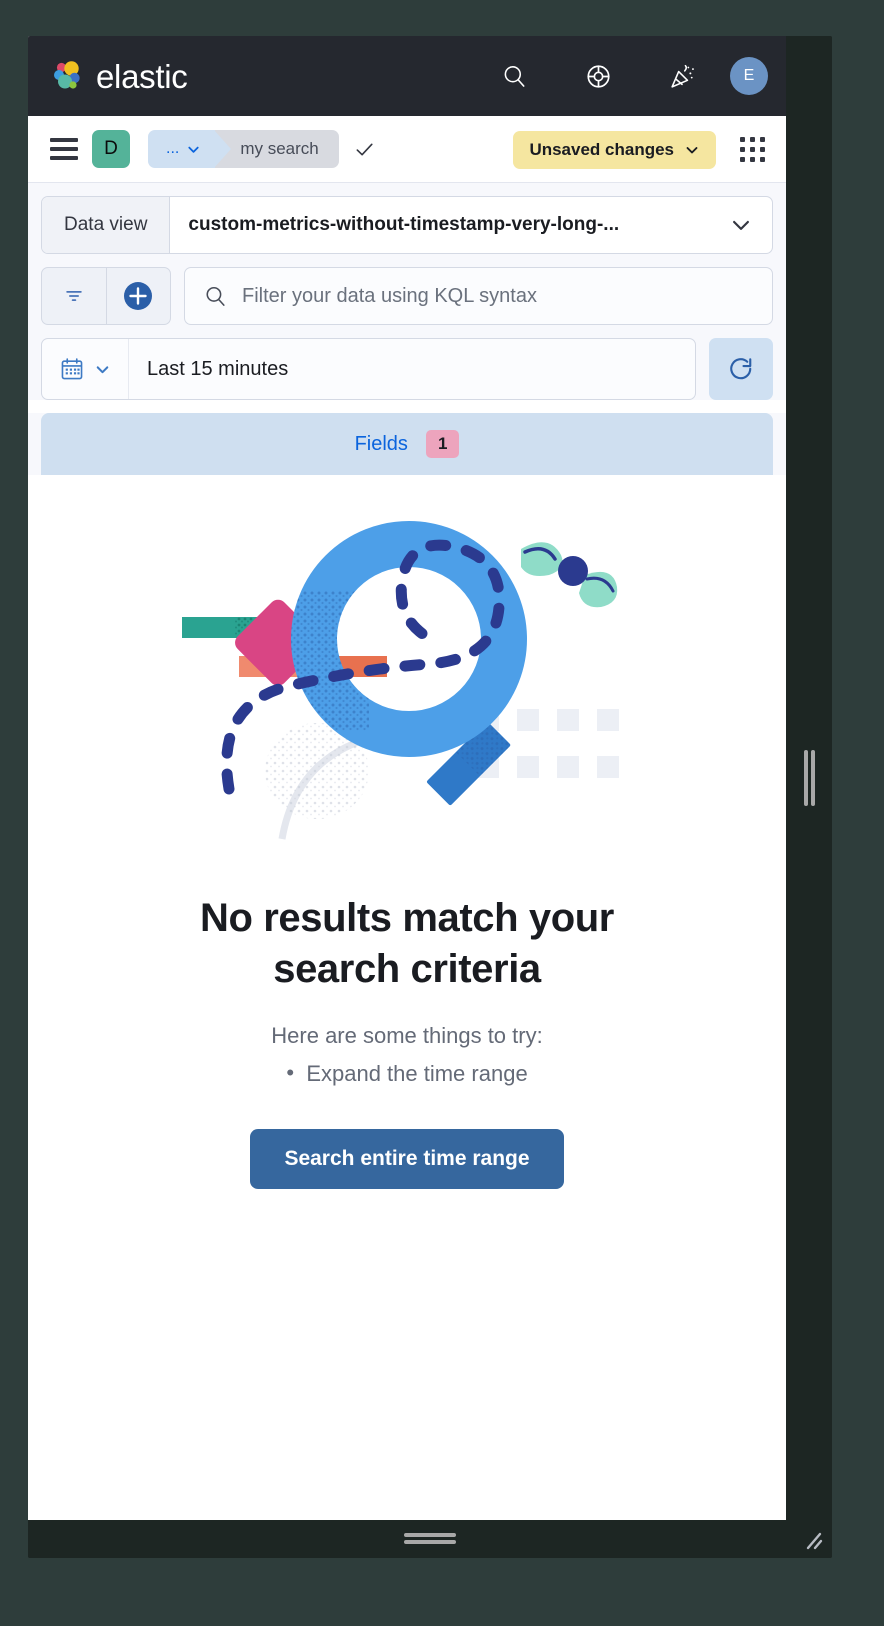 Image resolution: width=884 pixels, height=1626 pixels. Describe the element at coordinates (74, 296) in the screenshot. I see `filter-icon` at that location.